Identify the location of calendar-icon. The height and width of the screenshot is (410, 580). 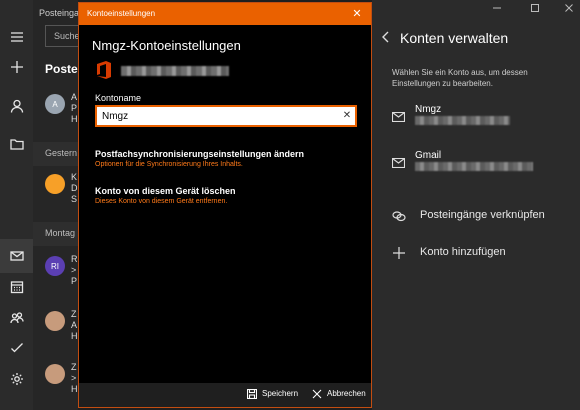
(16, 287).